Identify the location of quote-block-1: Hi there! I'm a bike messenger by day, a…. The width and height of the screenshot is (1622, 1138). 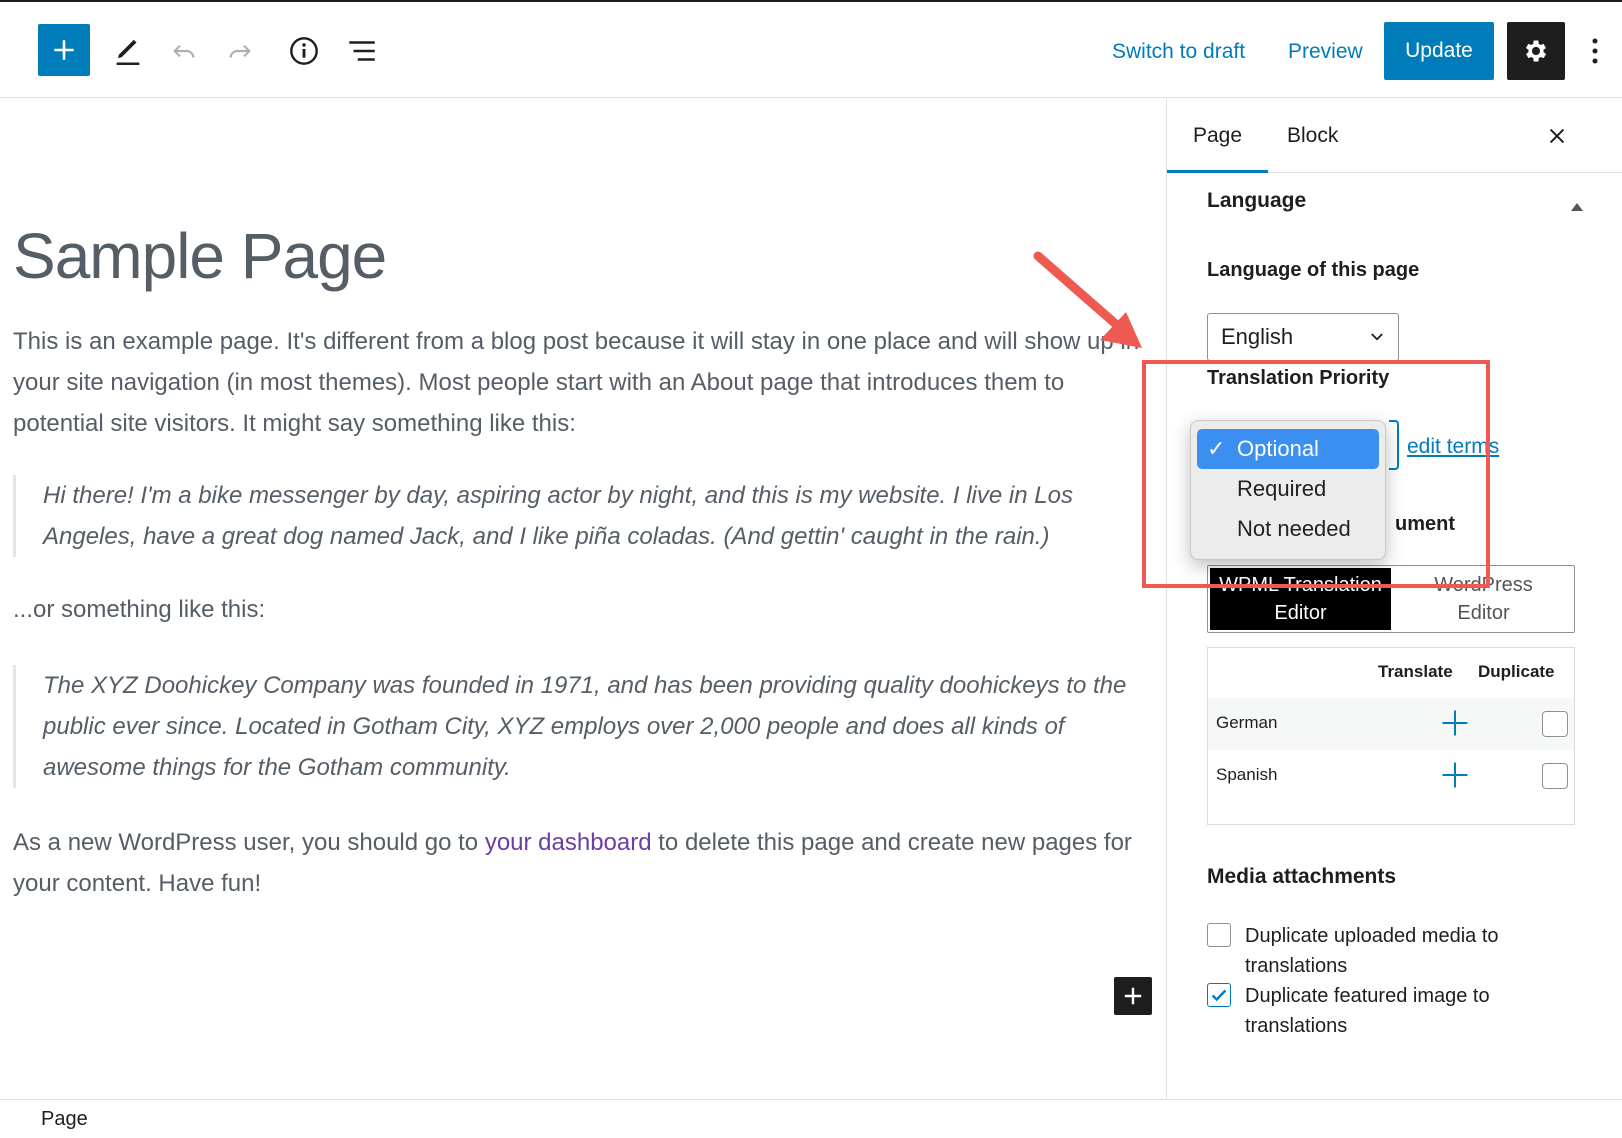
(583, 516).